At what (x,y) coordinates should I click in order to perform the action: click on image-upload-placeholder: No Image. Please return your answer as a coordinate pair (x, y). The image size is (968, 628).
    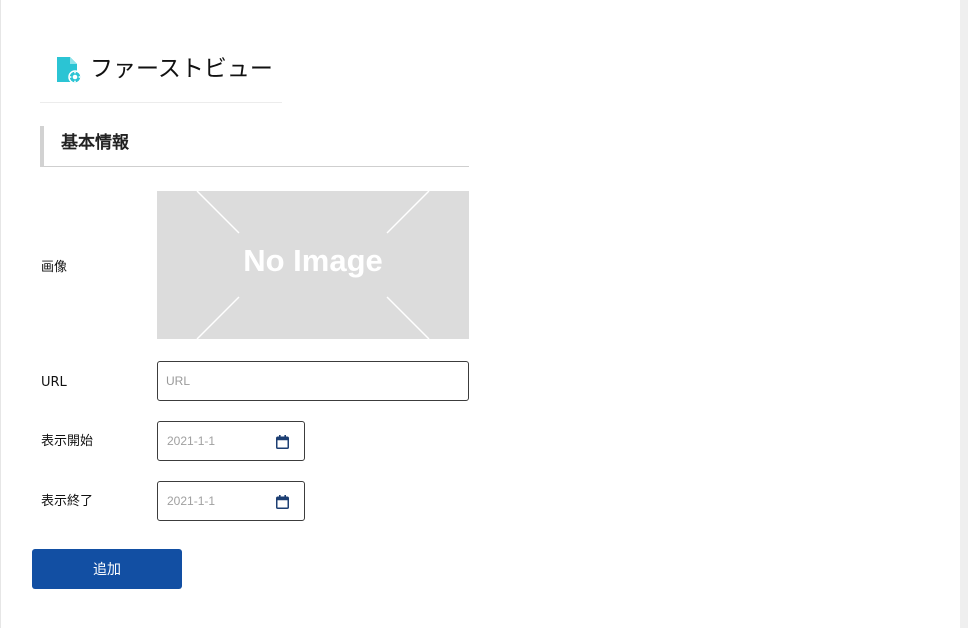
    Looking at the image, I should click on (313, 265).